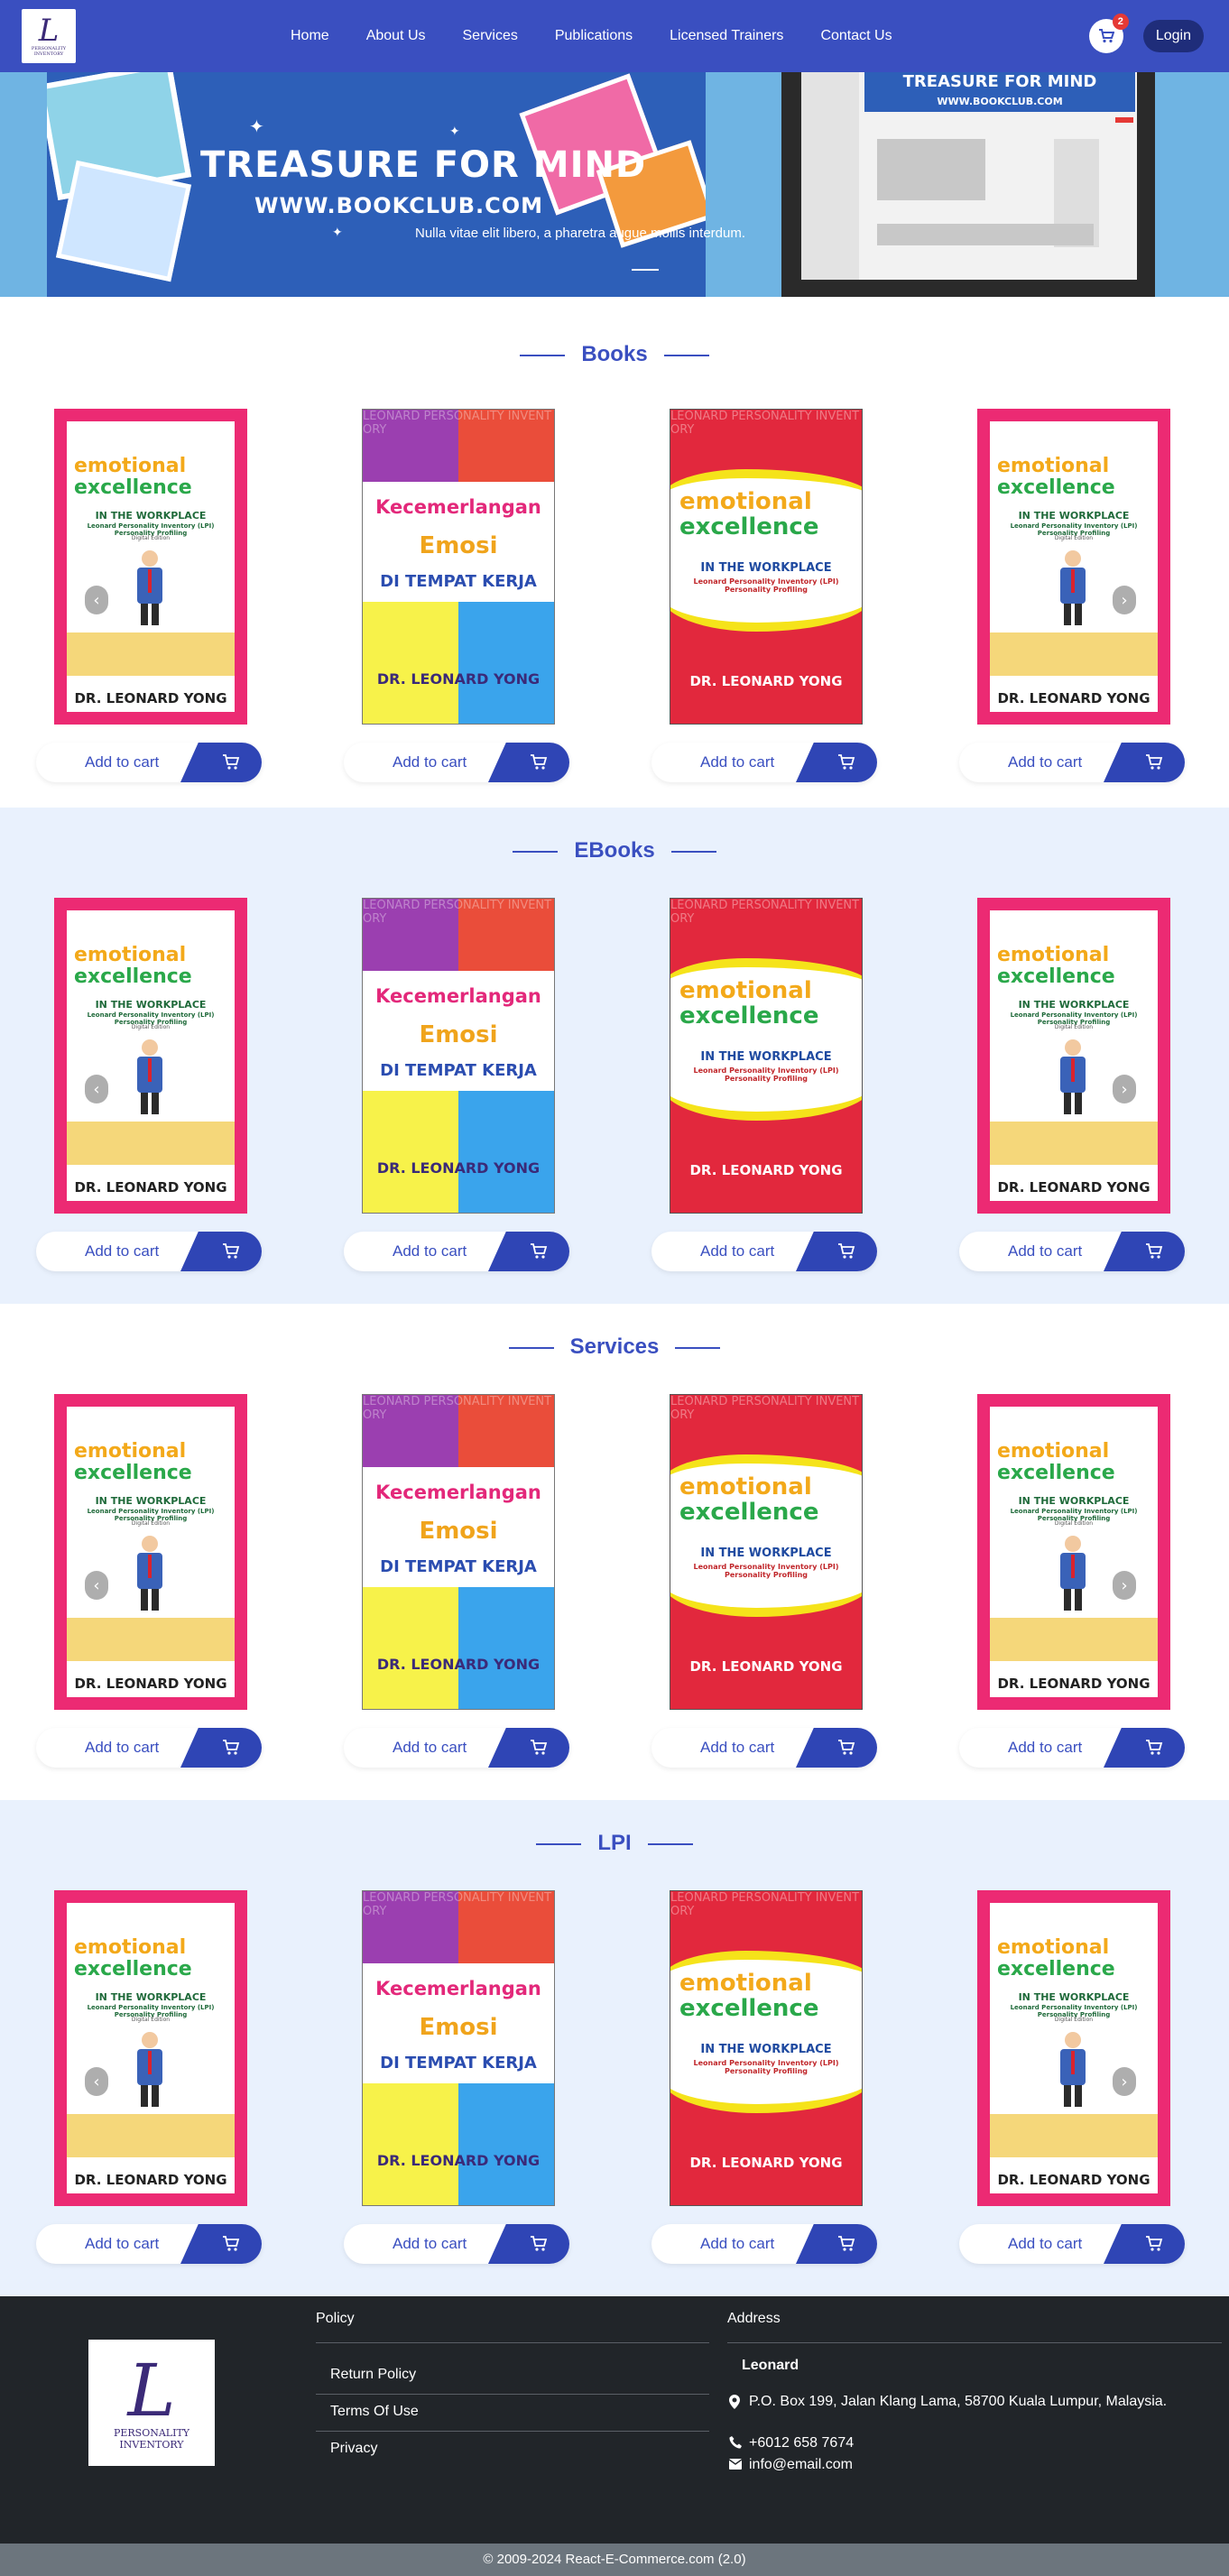  What do you see at coordinates (353, 2449) in the screenshot?
I see `privacy-link: Privacy` at bounding box center [353, 2449].